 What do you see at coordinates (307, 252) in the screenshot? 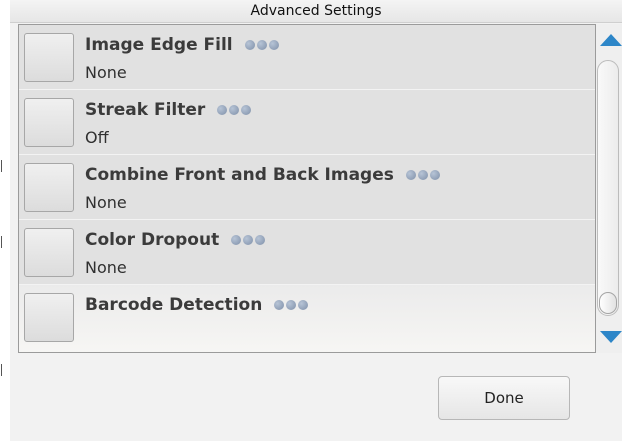
I see `setting-row-color-dropout: Color Dropout None` at bounding box center [307, 252].